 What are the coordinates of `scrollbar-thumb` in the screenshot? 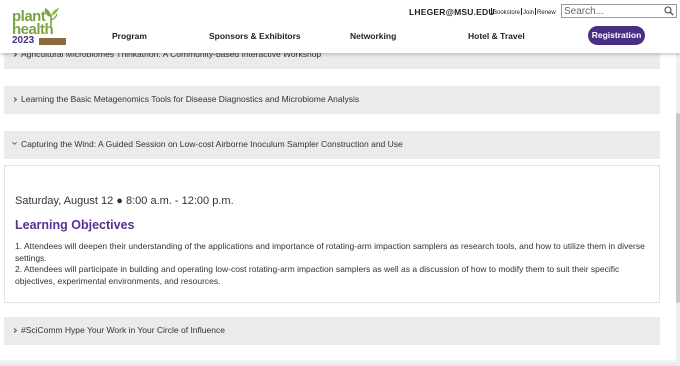 It's located at (678, 208).